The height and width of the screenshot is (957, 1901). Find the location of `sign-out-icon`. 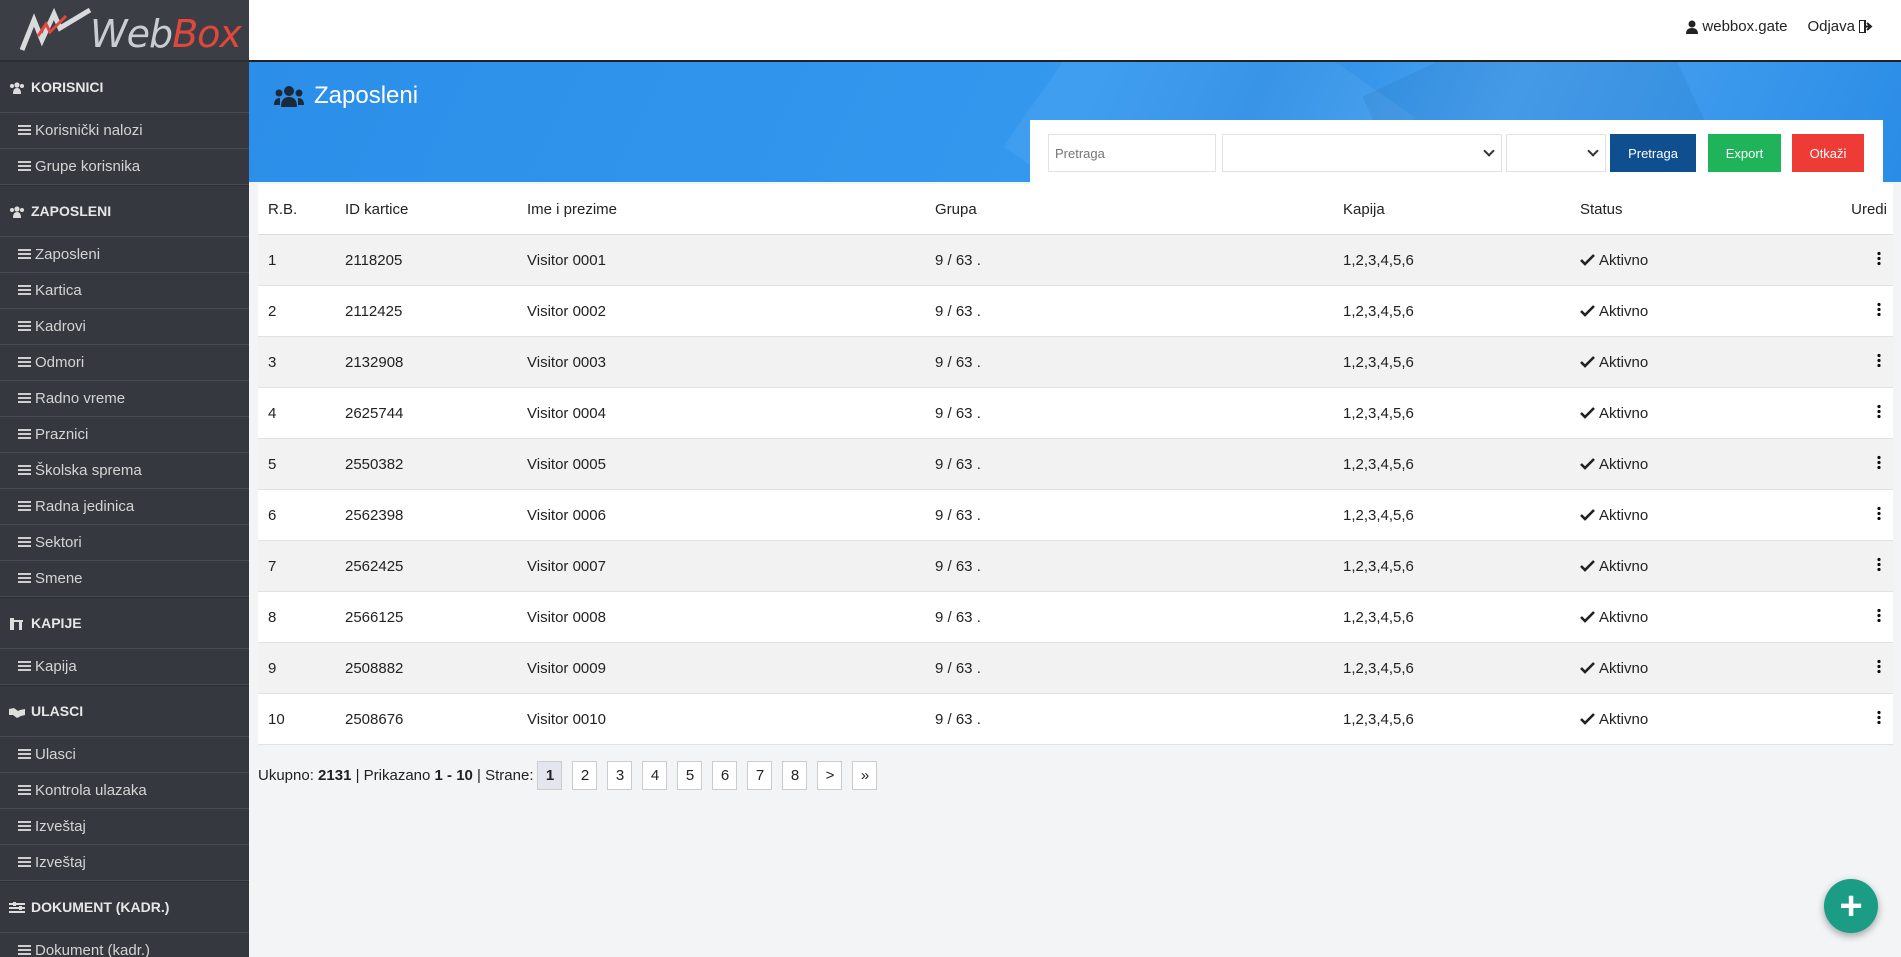

sign-out-icon is located at coordinates (1866, 26).